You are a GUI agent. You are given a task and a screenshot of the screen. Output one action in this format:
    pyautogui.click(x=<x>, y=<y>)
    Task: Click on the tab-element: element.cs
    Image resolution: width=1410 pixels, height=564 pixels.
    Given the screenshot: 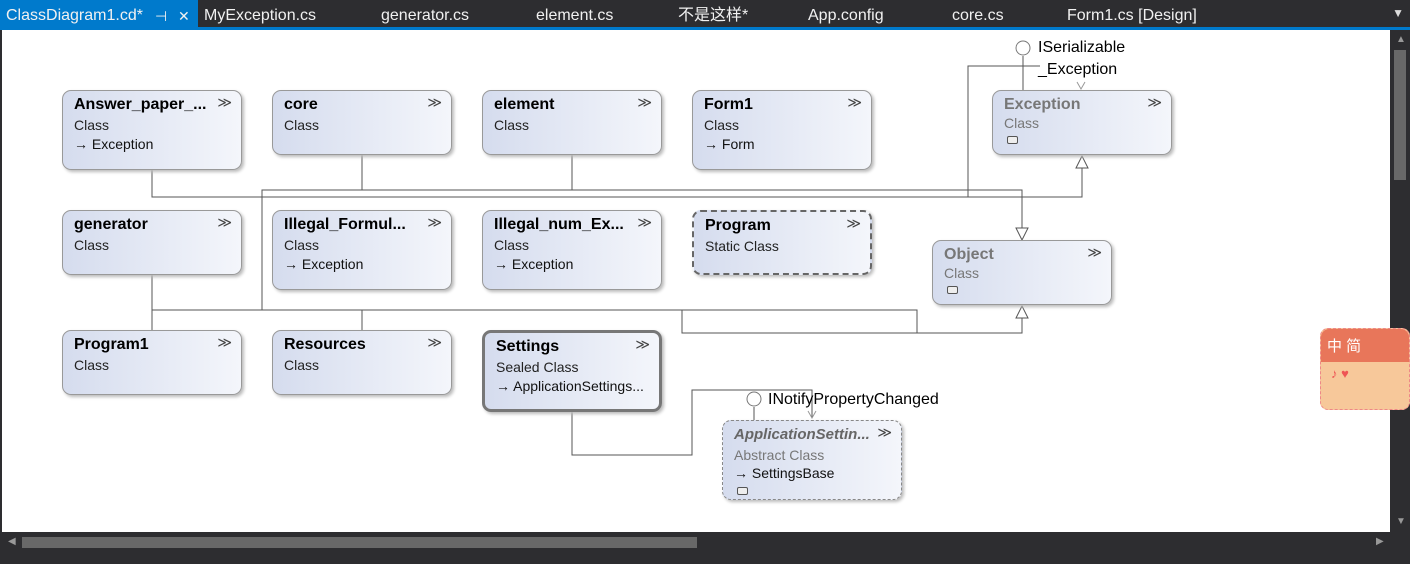 What is the action you would take?
    pyautogui.click(x=574, y=14)
    